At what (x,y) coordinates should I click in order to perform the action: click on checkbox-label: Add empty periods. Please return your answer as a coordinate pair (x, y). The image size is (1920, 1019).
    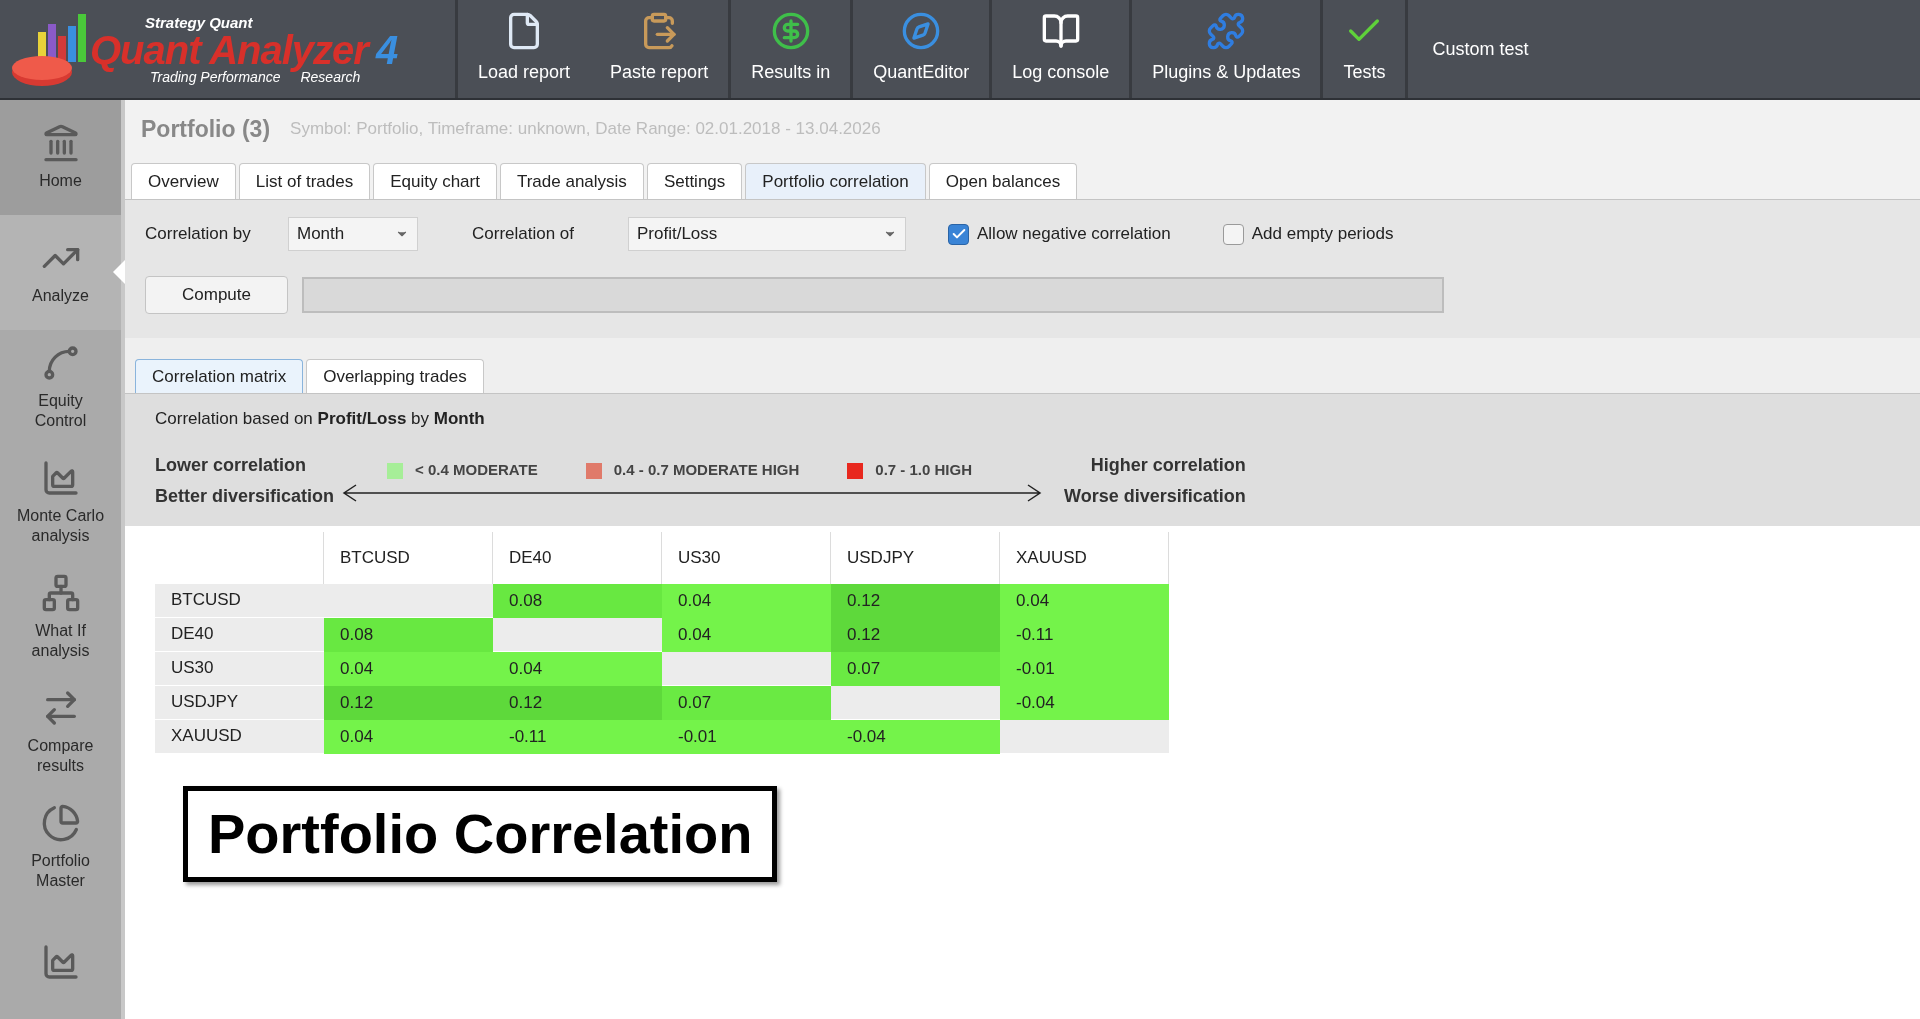
    Looking at the image, I should click on (1322, 234).